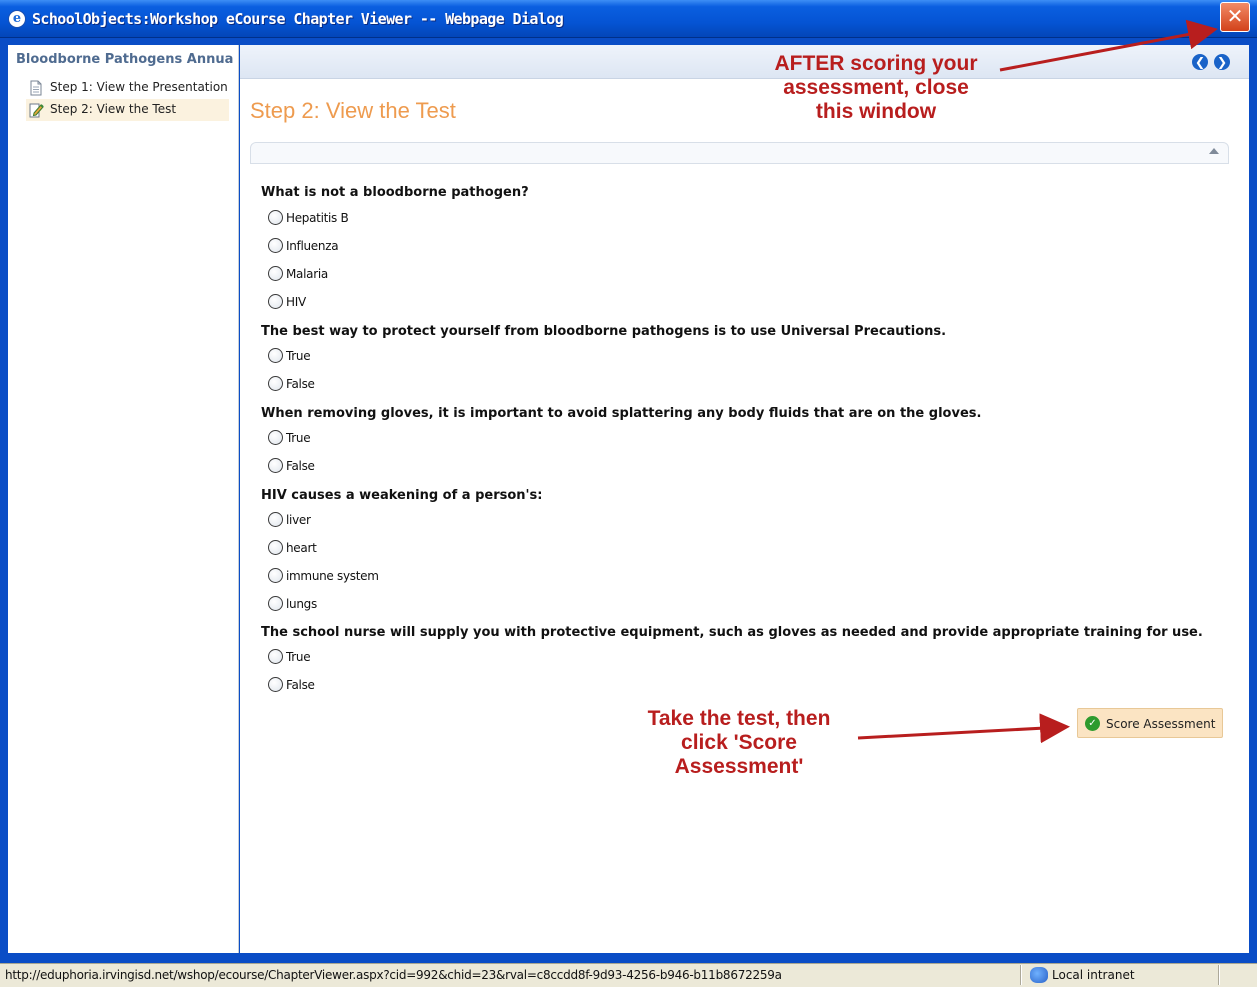 This screenshot has height=987, width=1257. What do you see at coordinates (1200, 62) in the screenshot?
I see `back-arrow-icon: ❮` at bounding box center [1200, 62].